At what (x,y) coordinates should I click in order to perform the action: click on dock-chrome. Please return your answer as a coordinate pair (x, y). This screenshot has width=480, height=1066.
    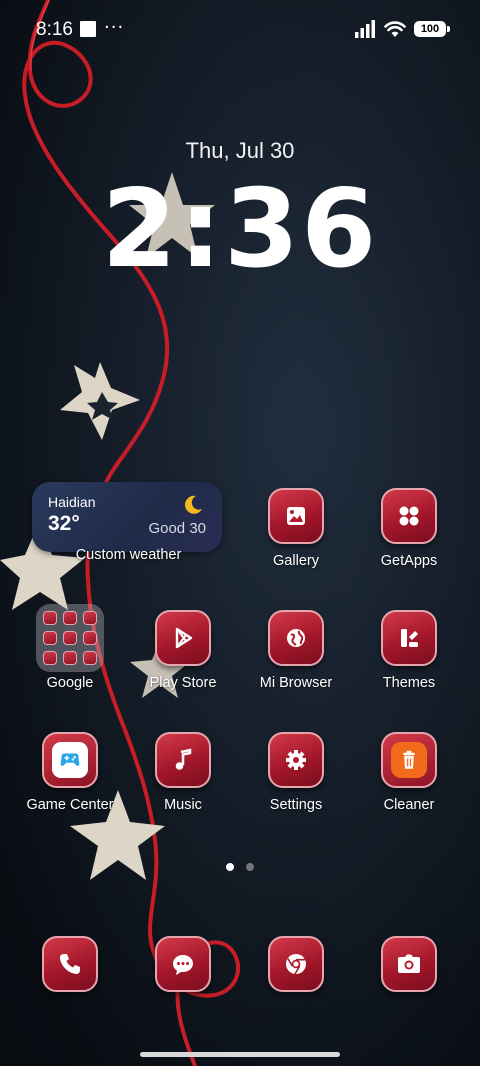
    Looking at the image, I should click on (296, 964).